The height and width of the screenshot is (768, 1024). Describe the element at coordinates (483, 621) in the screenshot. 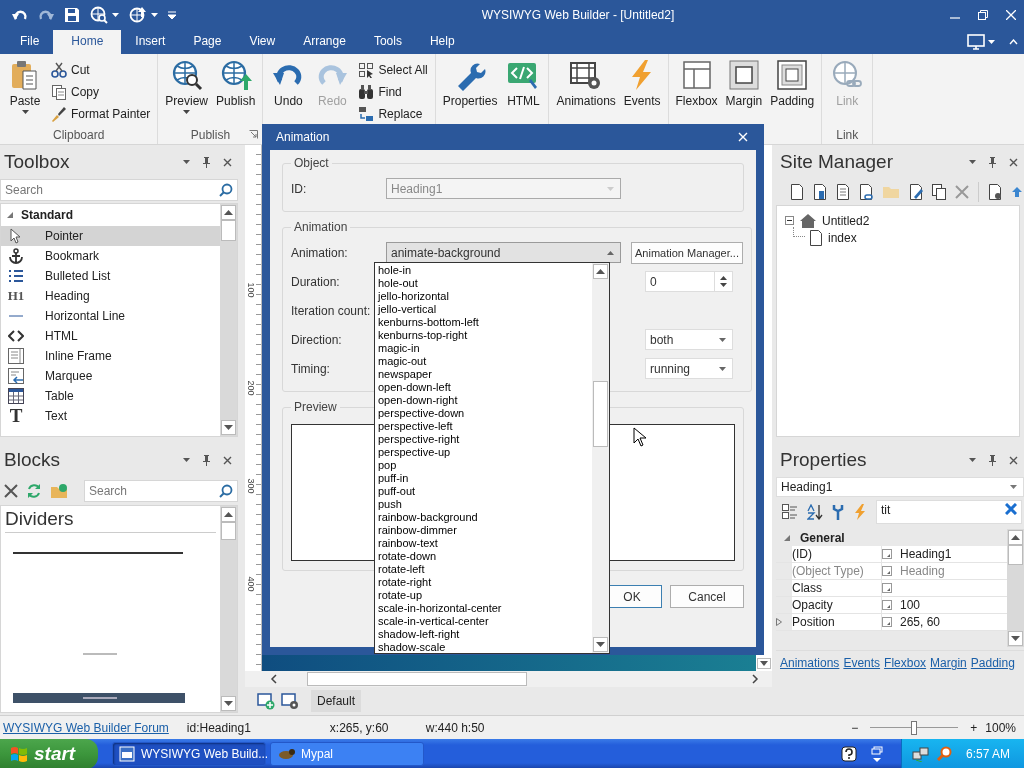

I see `list-option: scale-in-vertical-center` at that location.